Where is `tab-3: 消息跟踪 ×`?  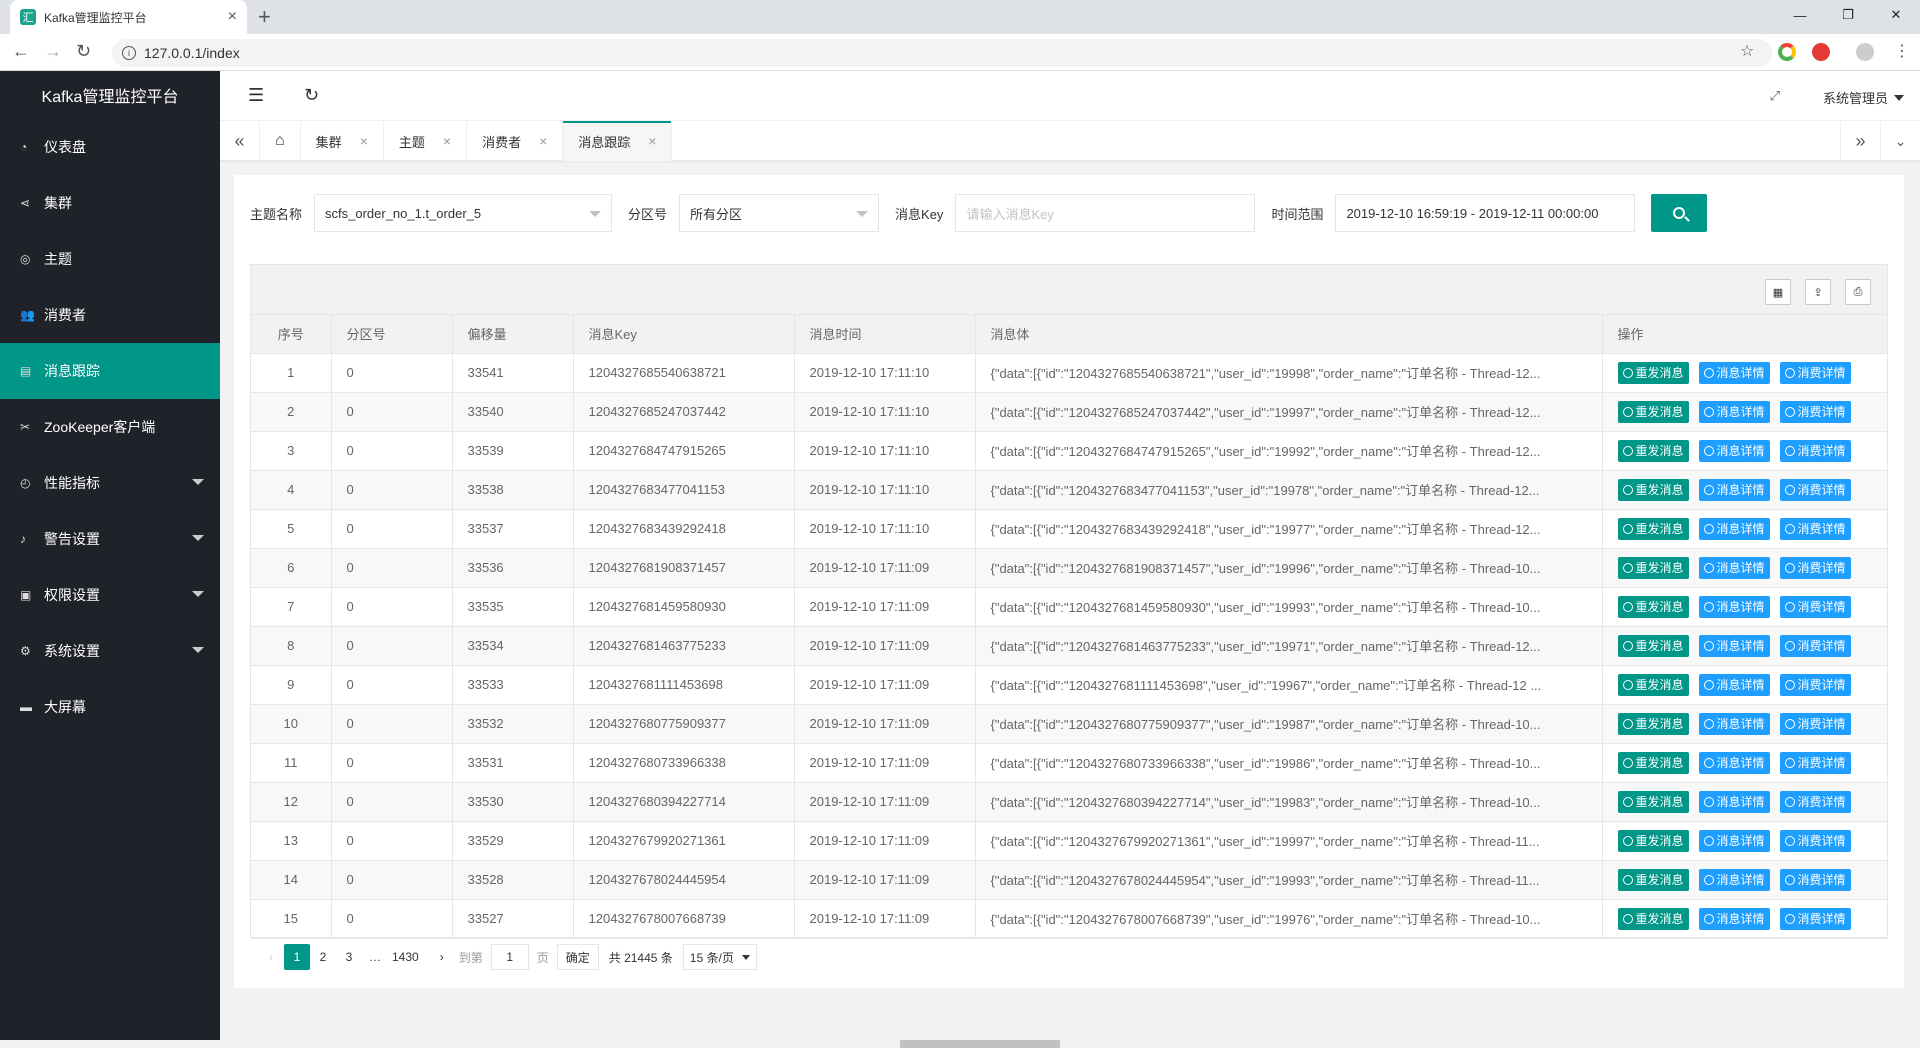 tab-3: 消息跟踪 × is located at coordinates (618, 141).